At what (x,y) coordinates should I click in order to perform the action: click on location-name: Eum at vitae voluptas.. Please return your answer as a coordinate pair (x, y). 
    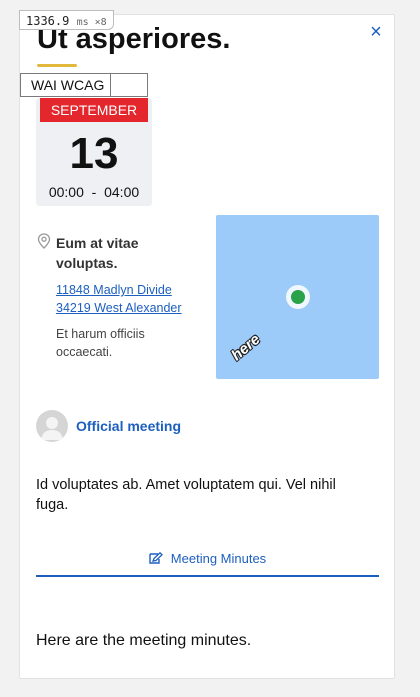
    Looking at the image, I should click on (97, 253).